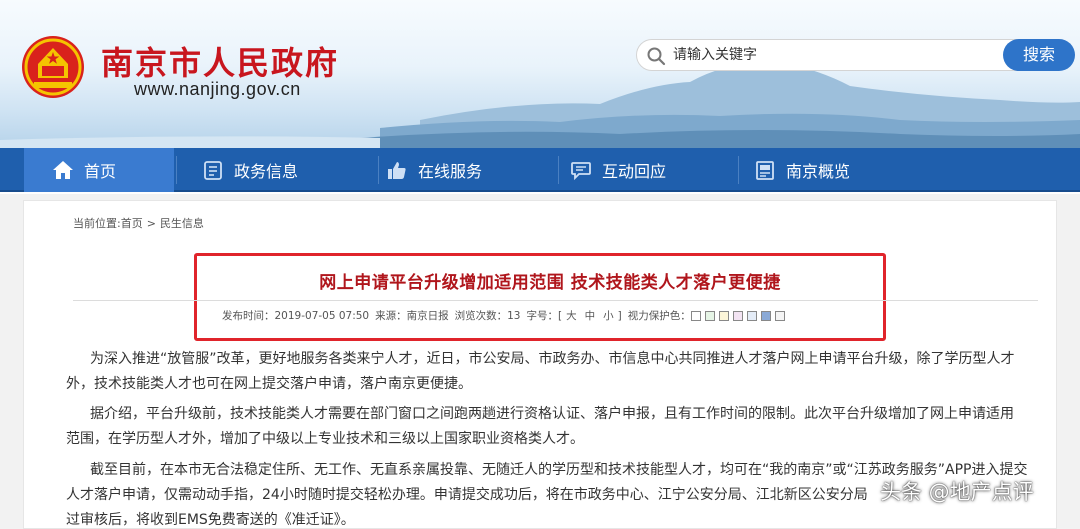  Describe the element at coordinates (818, 171) in the screenshot. I see `nav-item-label: 南京概览` at that location.